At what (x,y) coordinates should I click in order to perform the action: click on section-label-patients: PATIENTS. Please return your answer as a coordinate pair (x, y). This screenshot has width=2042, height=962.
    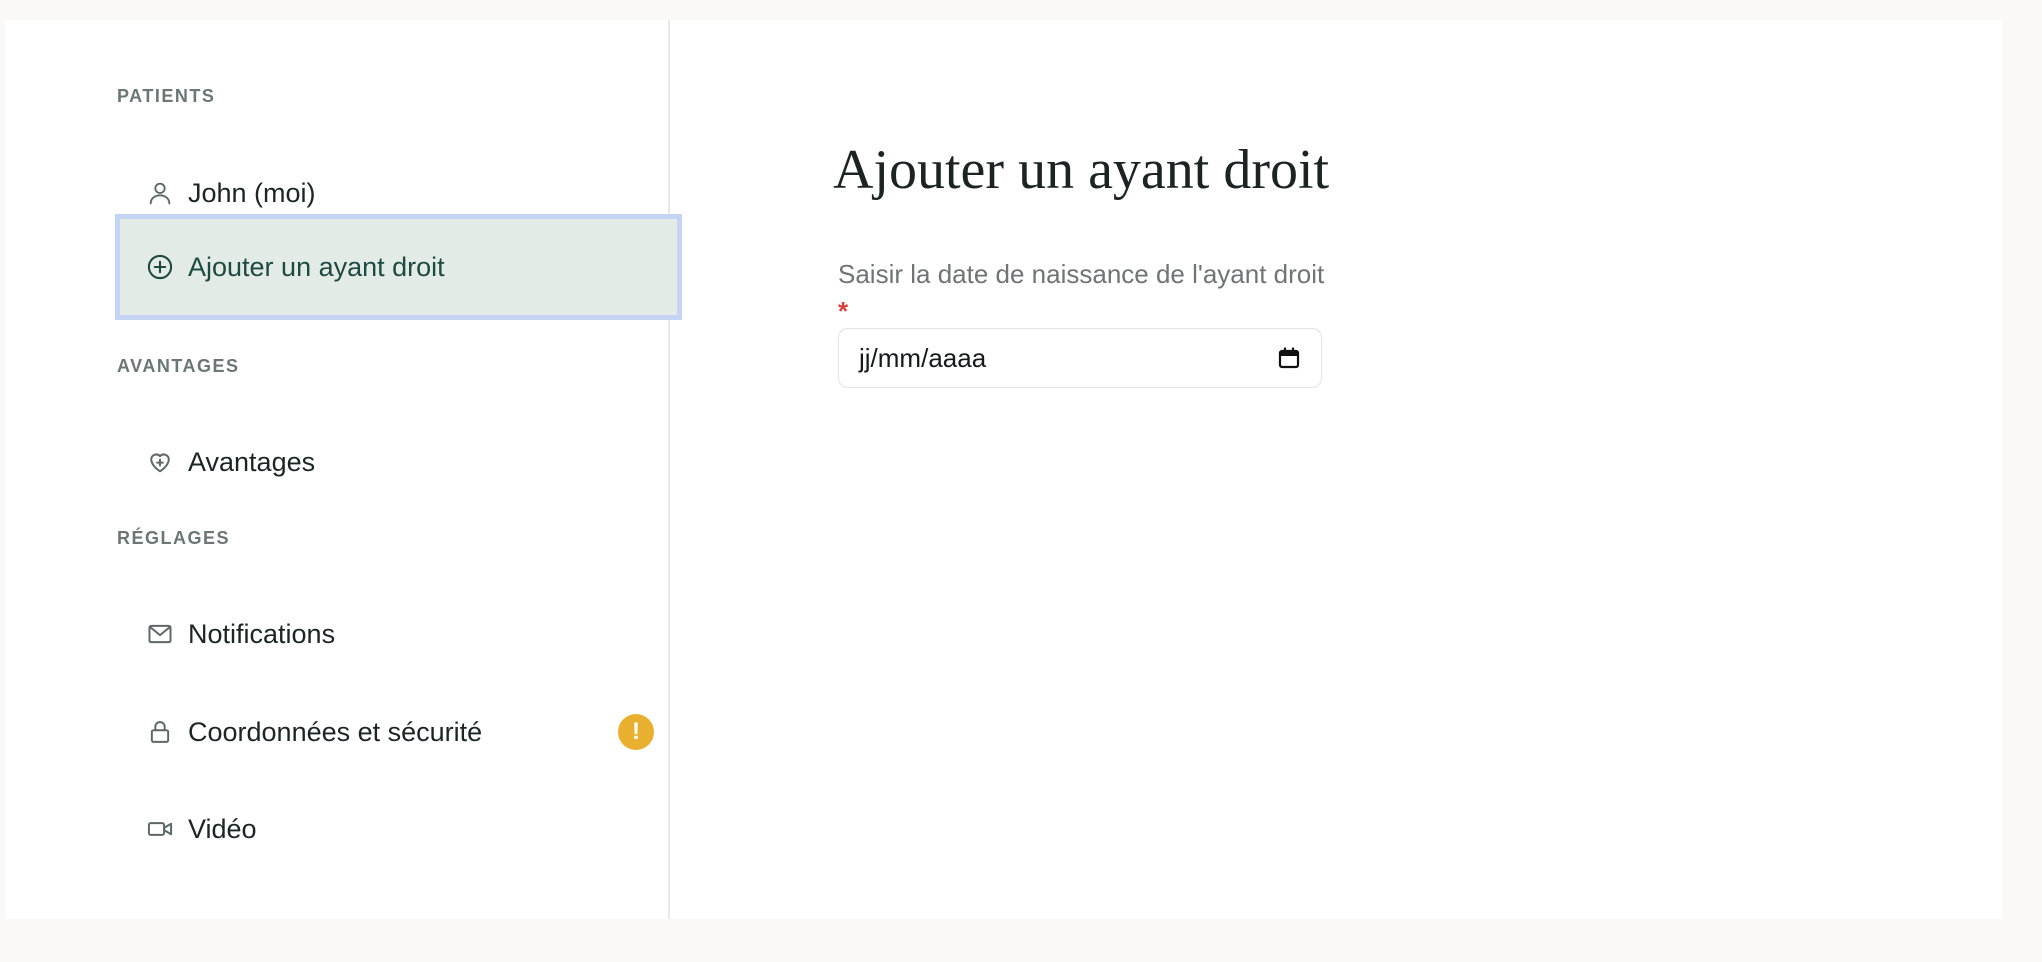
    Looking at the image, I should click on (166, 96).